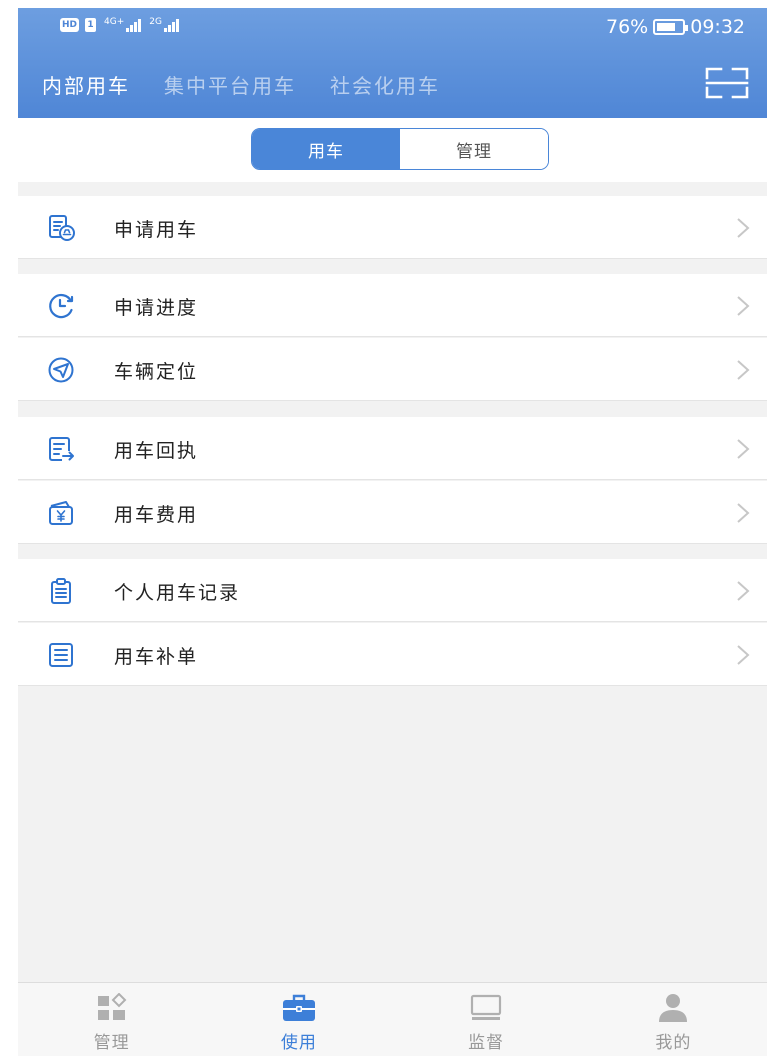 This screenshot has width=767, height=1056. I want to click on top-tabs: 内部用车 集中平台用车 社会化用车, so click(241, 84).